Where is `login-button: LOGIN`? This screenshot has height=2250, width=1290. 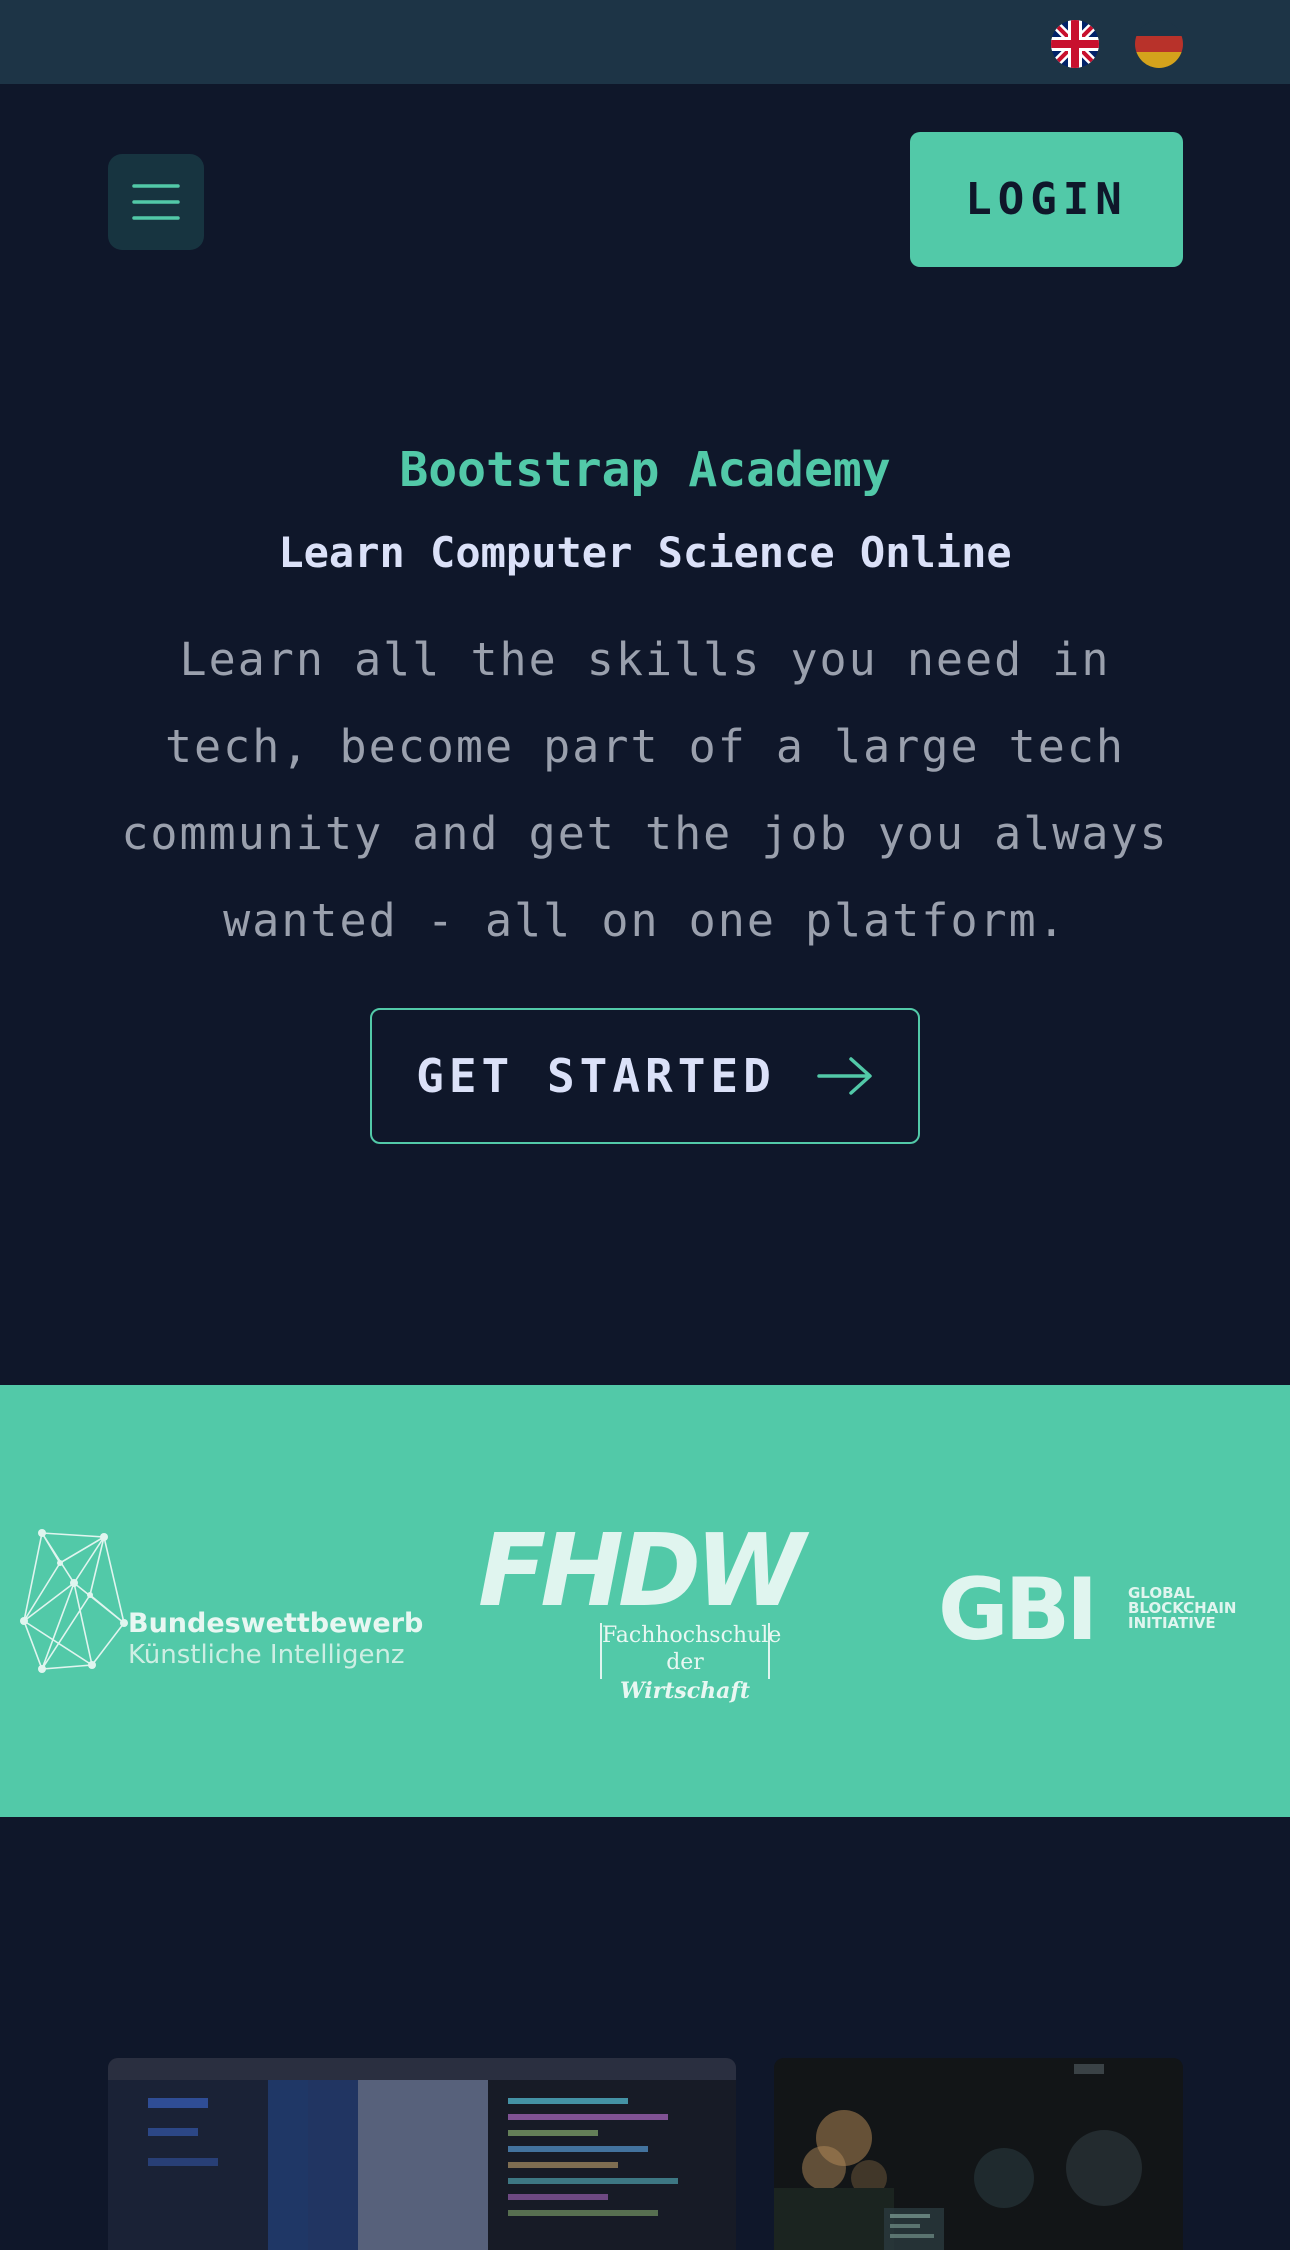
login-button: LOGIN is located at coordinates (1046, 199).